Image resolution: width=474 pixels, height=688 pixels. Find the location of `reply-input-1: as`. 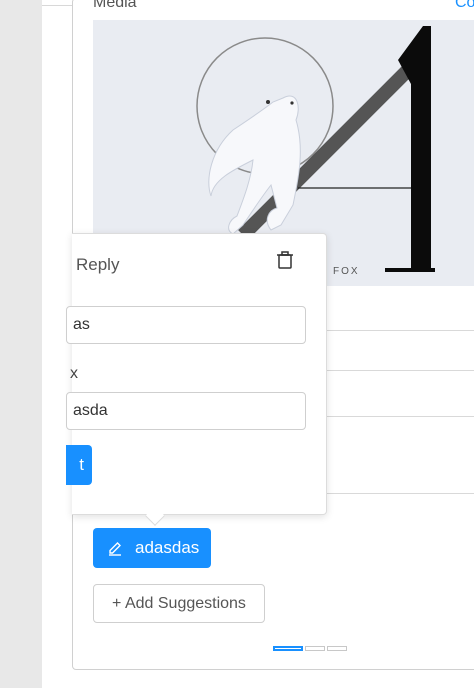

reply-input-1: as is located at coordinates (186, 325).